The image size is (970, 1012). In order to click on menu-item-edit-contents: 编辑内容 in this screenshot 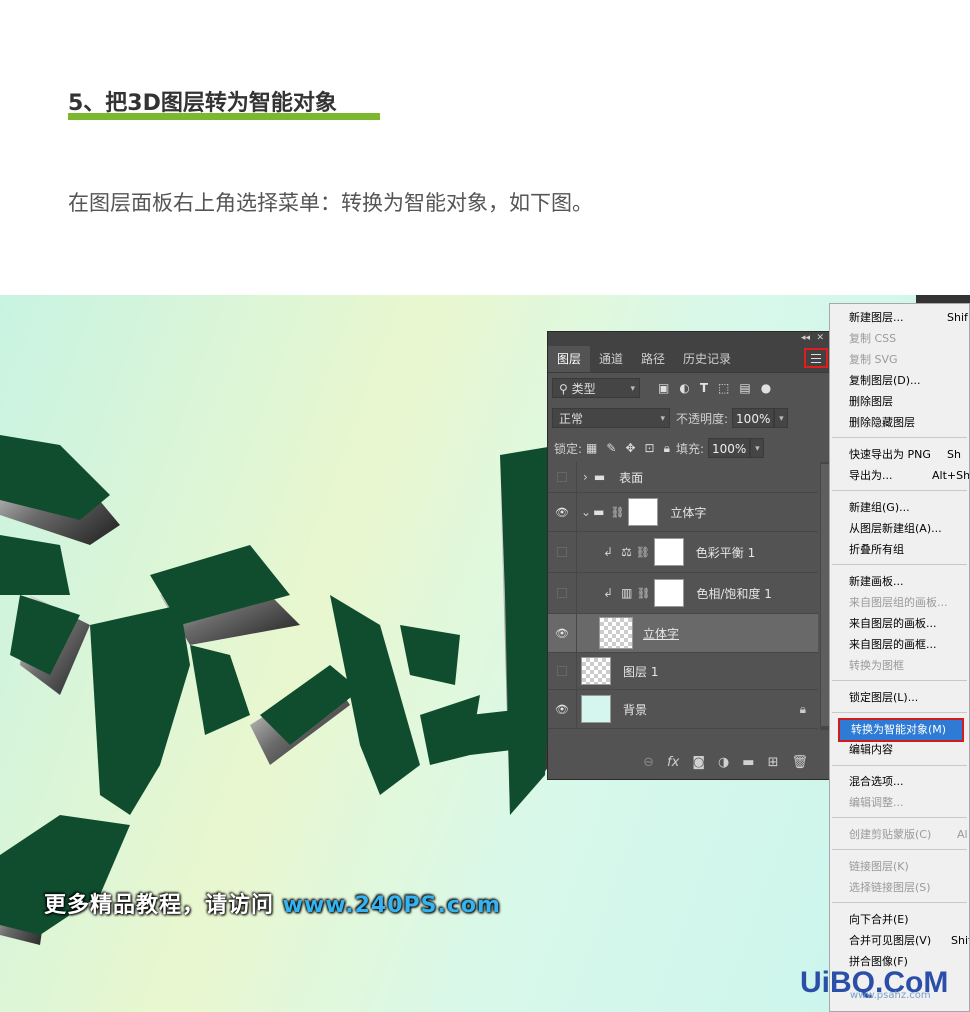, I will do `click(871, 750)`.